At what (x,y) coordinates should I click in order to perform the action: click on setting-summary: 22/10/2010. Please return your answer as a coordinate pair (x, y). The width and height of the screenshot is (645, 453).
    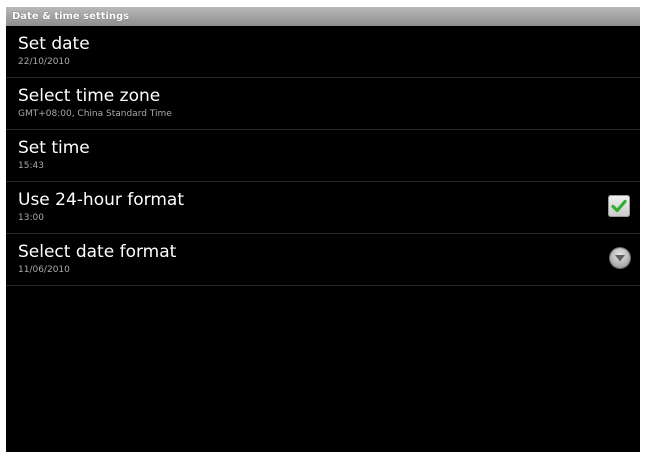
    Looking at the image, I should click on (44, 62).